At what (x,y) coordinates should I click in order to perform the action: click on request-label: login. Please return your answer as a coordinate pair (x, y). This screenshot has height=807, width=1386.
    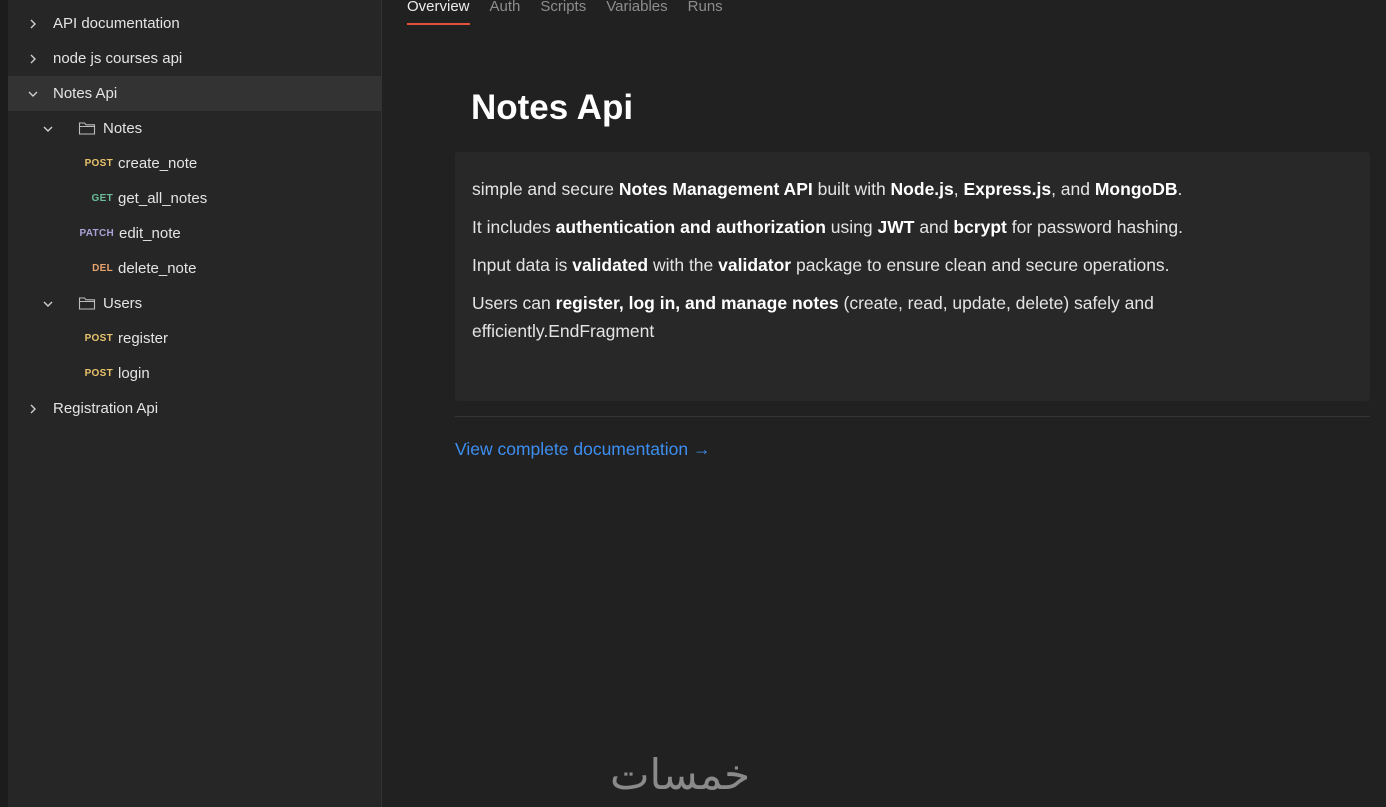
    Looking at the image, I should click on (134, 373).